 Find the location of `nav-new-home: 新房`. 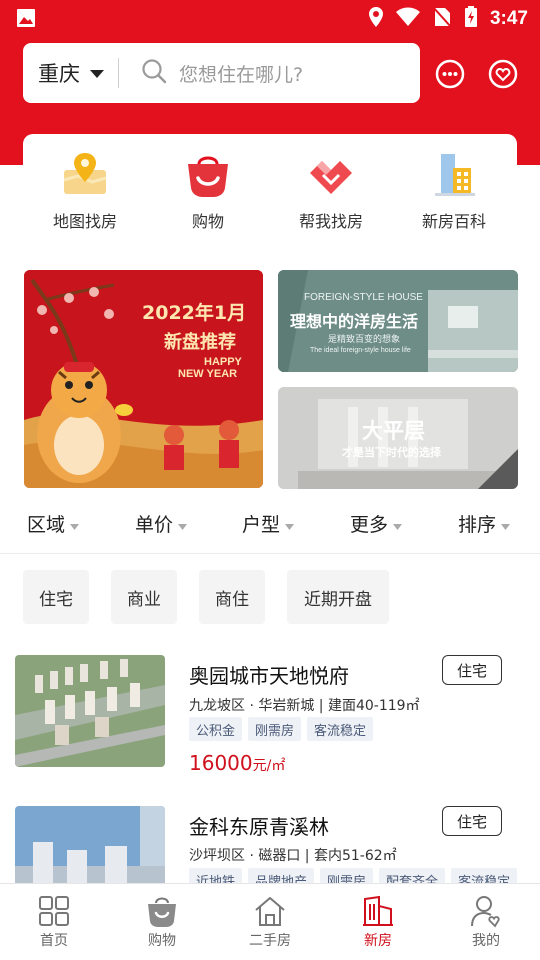

nav-new-home: 新房 is located at coordinates (378, 922).